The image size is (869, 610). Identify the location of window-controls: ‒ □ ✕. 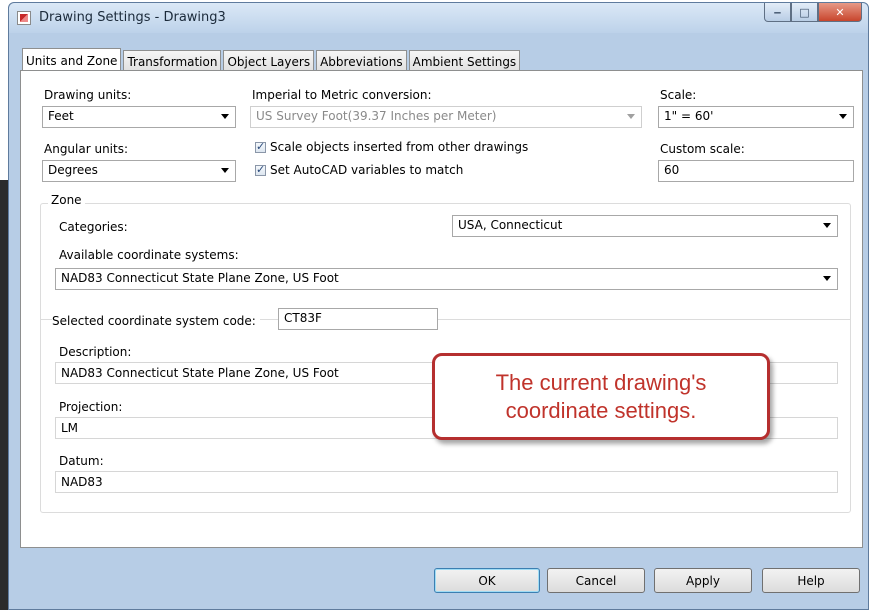
(813, 13).